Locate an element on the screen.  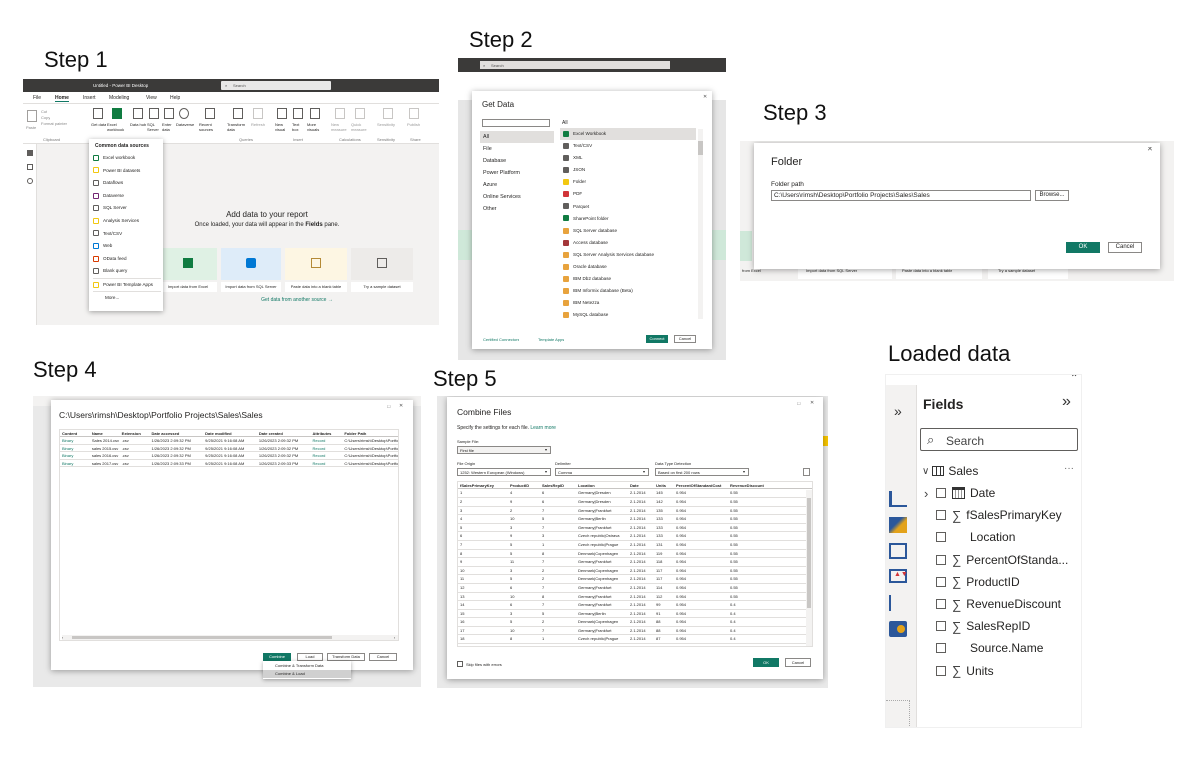
connector-item: Oracle database is located at coordinates (628, 267).